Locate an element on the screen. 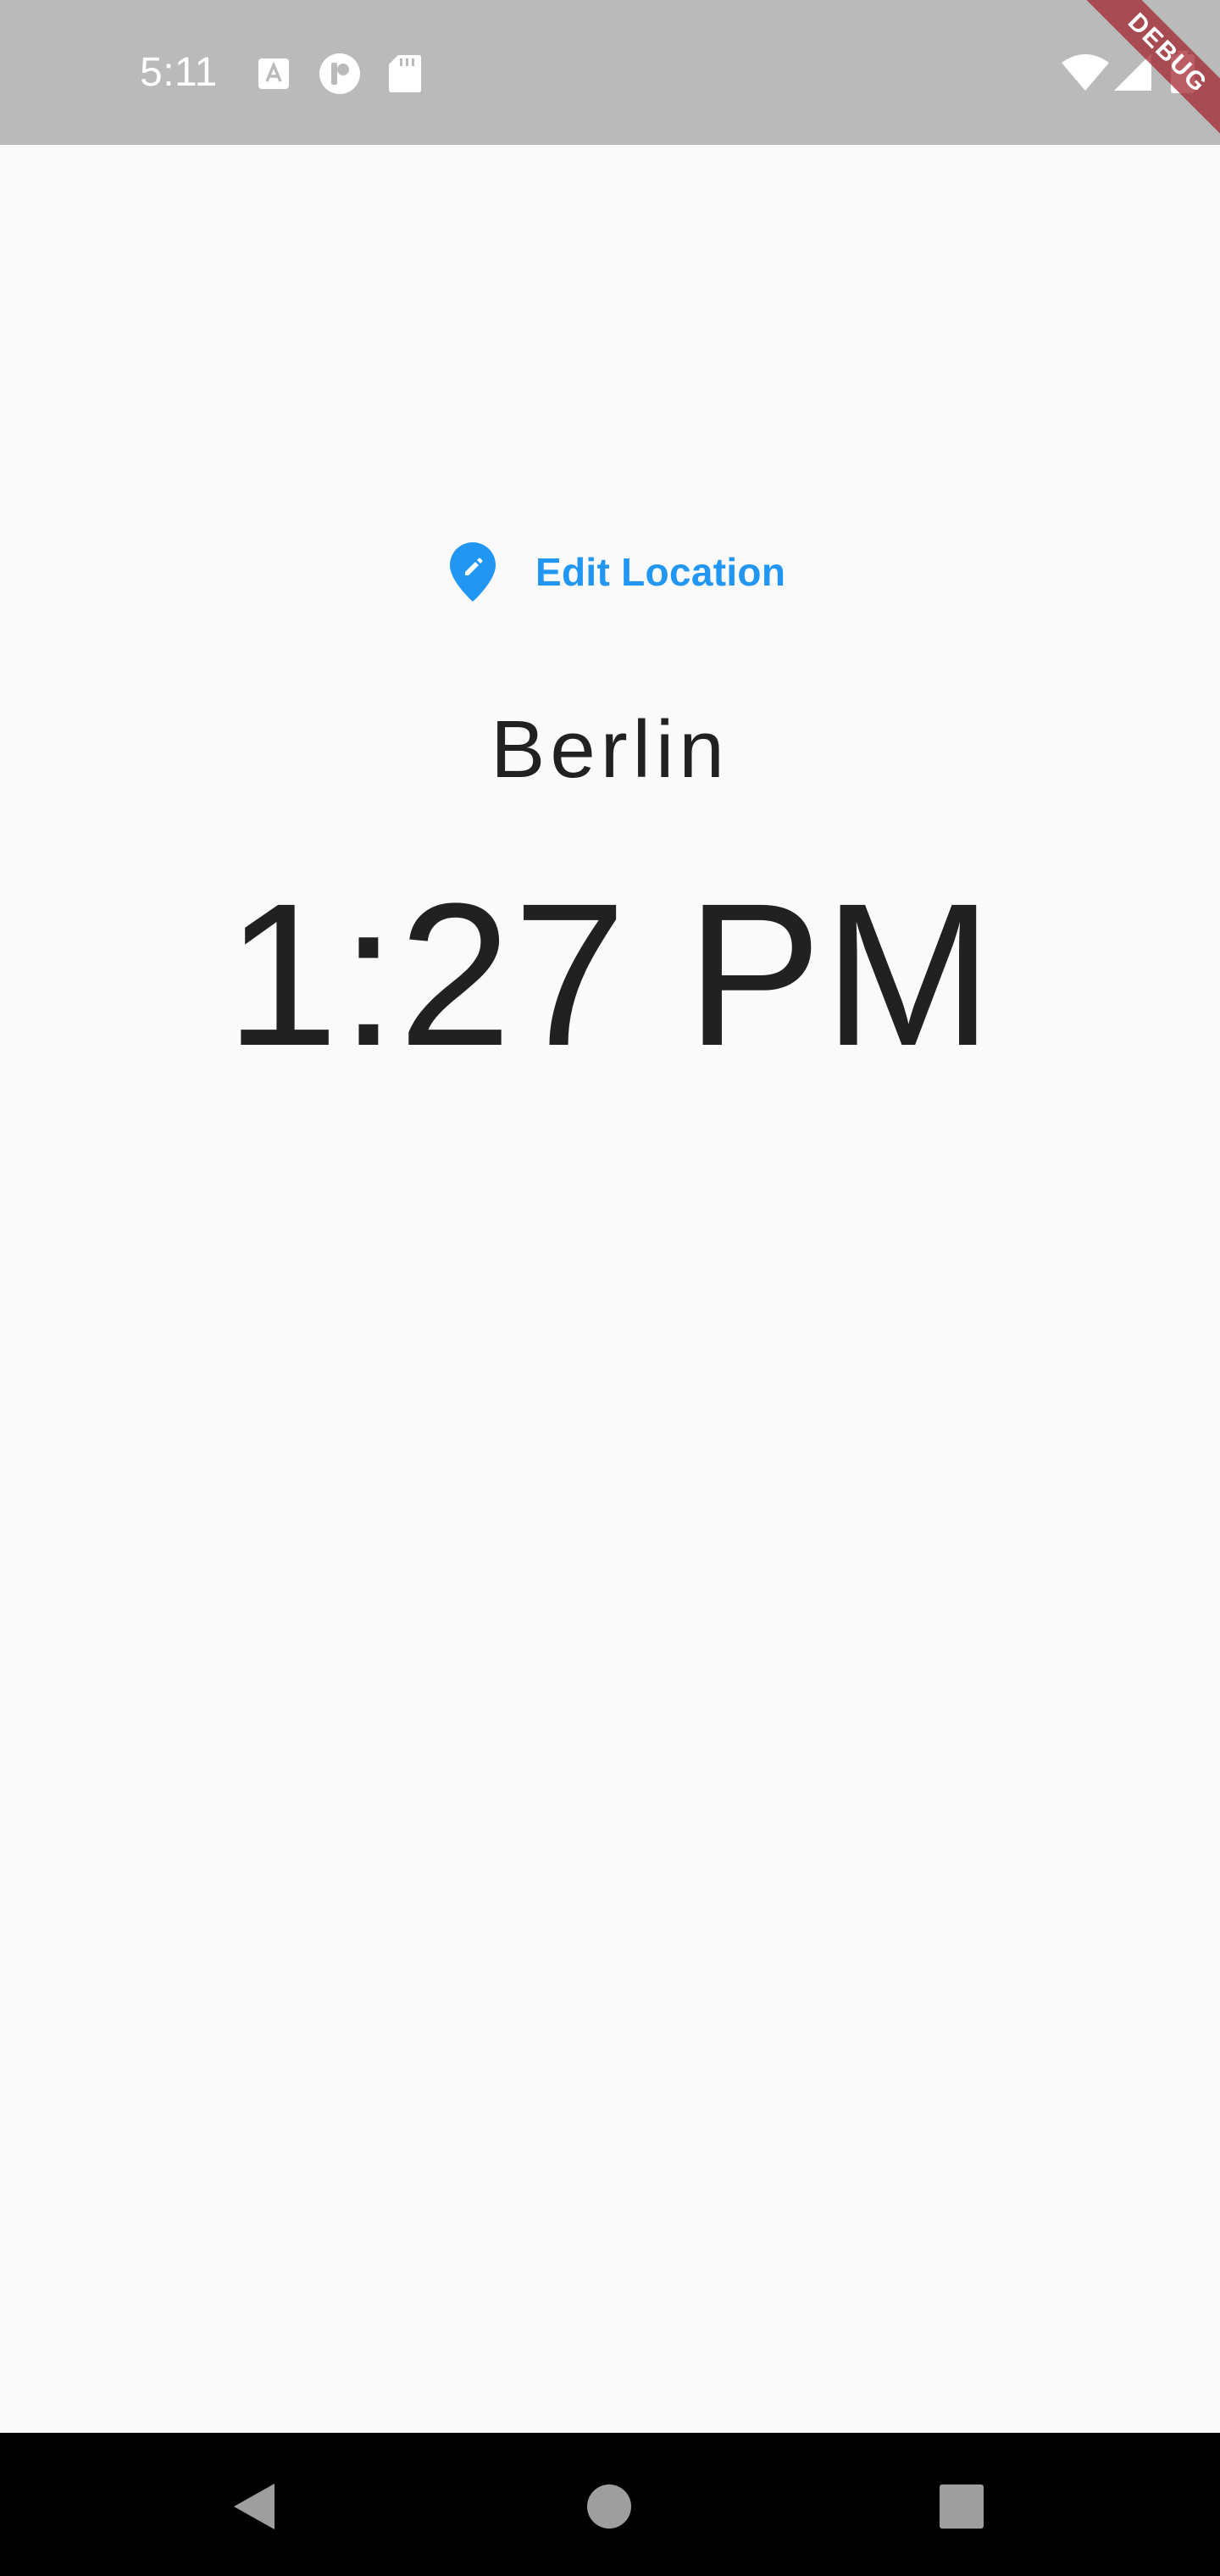 This screenshot has height=2576, width=1220. recents-icon is located at coordinates (961, 2506).